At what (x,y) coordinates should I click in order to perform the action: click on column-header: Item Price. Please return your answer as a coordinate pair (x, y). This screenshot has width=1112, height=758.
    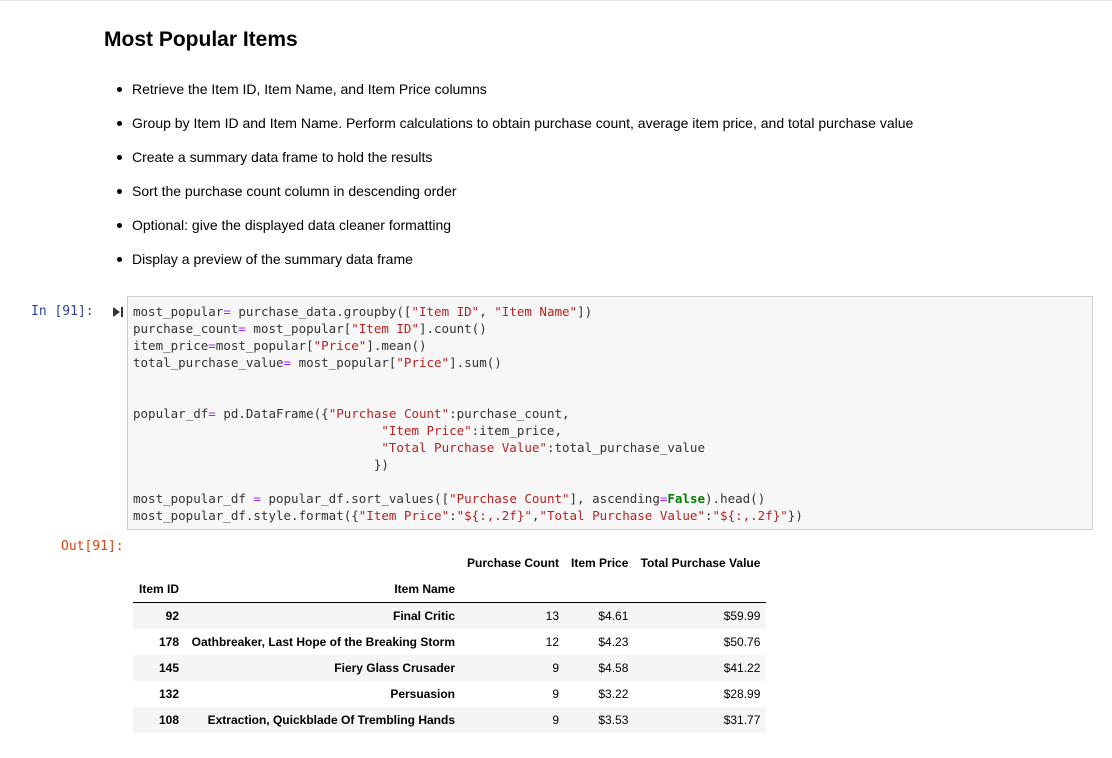
    Looking at the image, I should click on (600, 563).